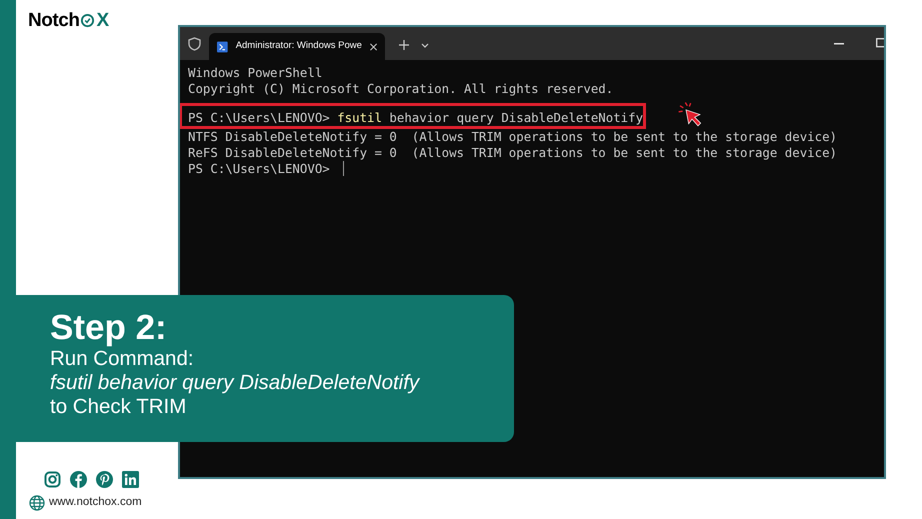 Image resolution: width=922 pixels, height=519 pixels. I want to click on command-text: fsutil, so click(359, 118).